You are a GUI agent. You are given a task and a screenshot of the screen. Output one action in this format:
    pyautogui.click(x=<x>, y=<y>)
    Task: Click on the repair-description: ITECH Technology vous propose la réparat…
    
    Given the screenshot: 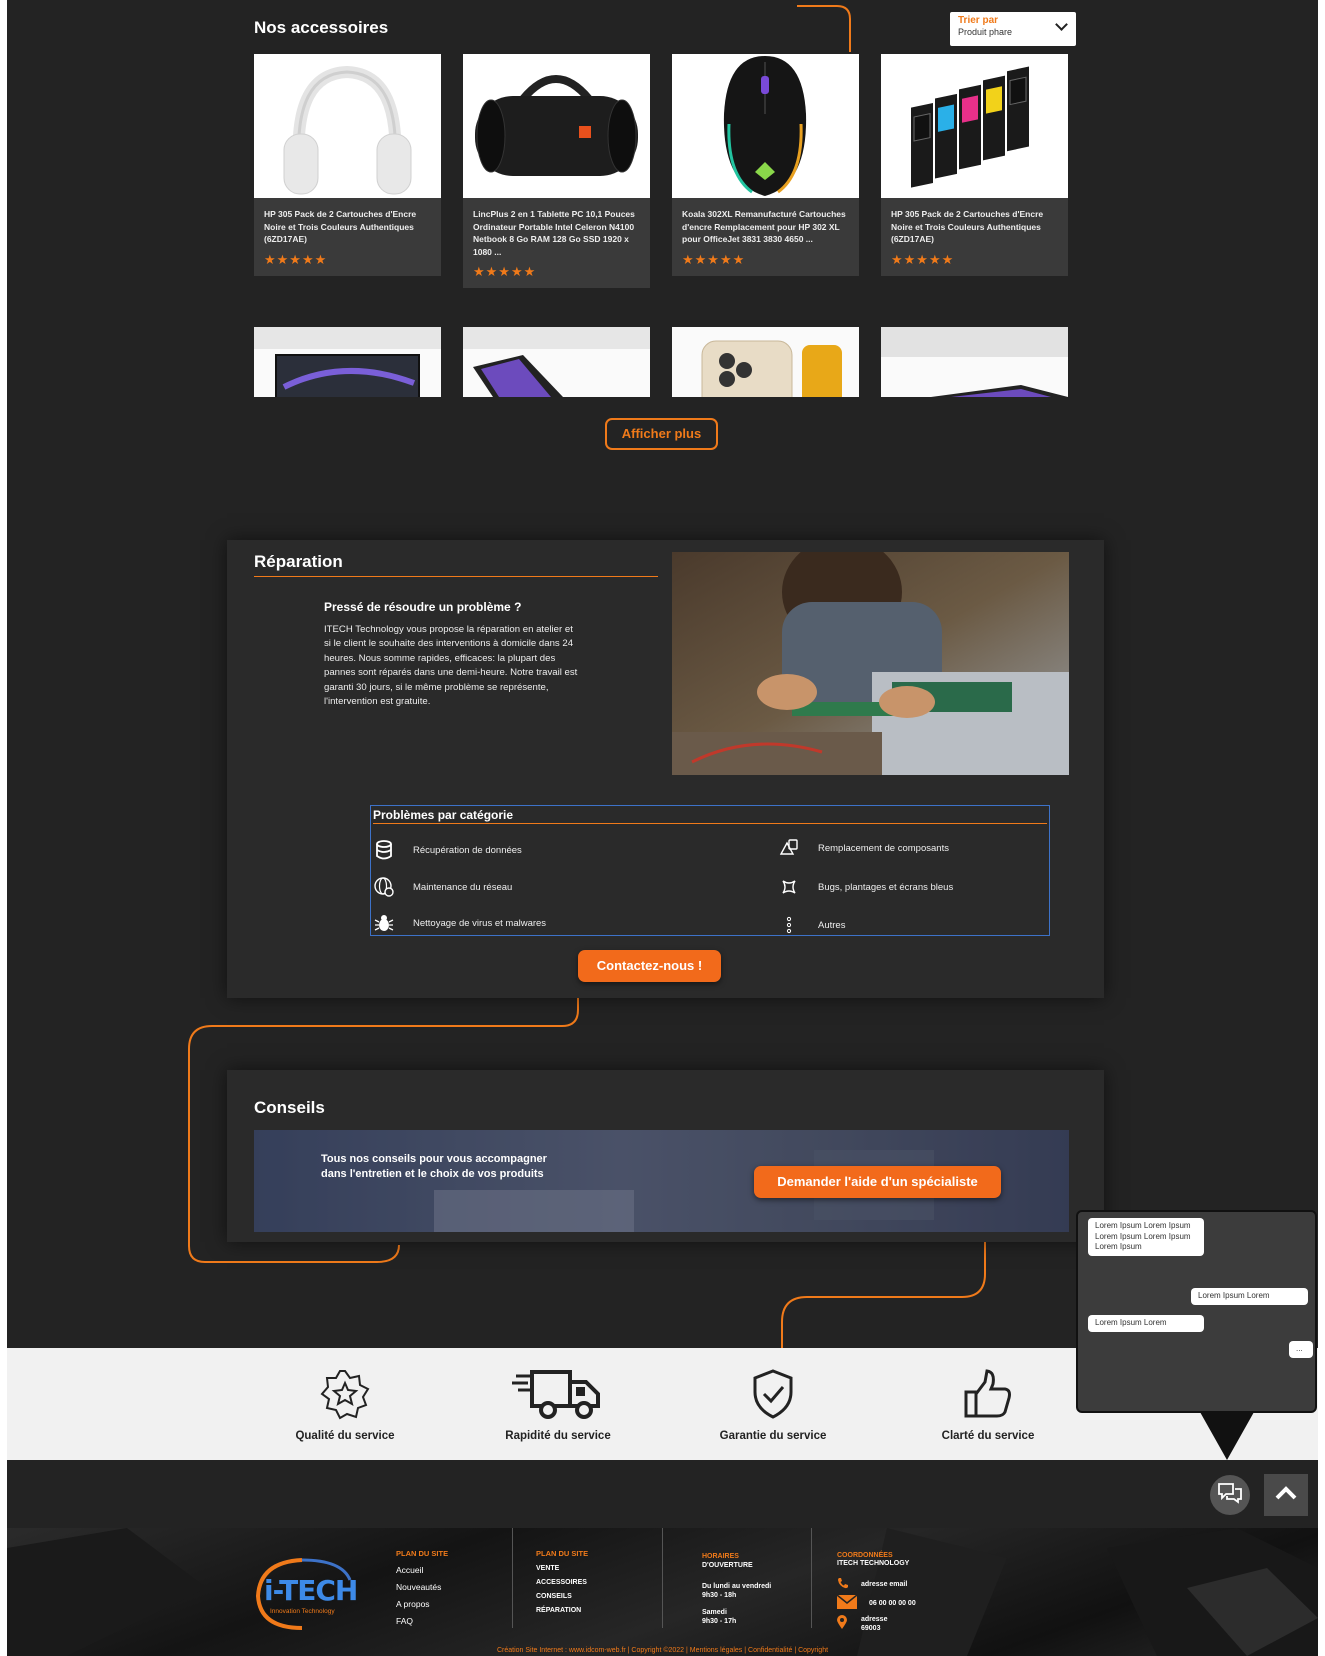 What is the action you would take?
    pyautogui.click(x=451, y=666)
    